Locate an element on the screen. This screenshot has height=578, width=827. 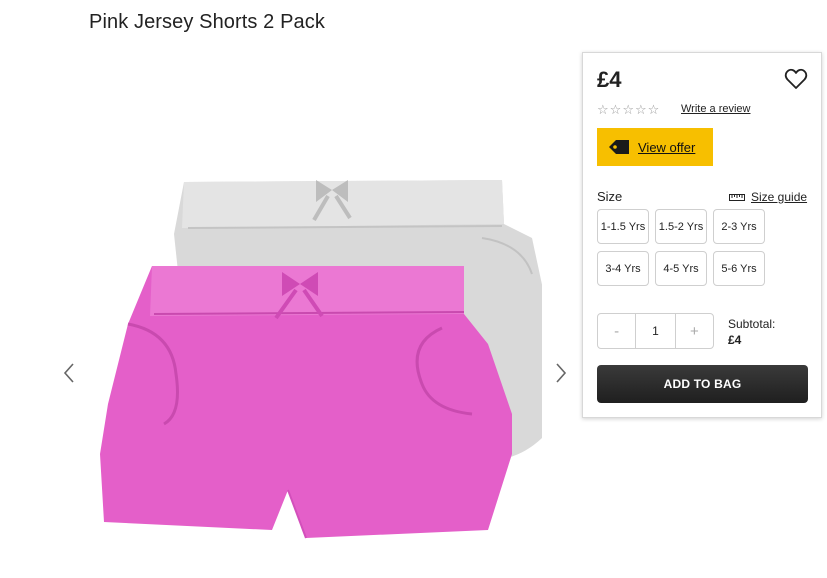
tag-icon is located at coordinates (619, 147).